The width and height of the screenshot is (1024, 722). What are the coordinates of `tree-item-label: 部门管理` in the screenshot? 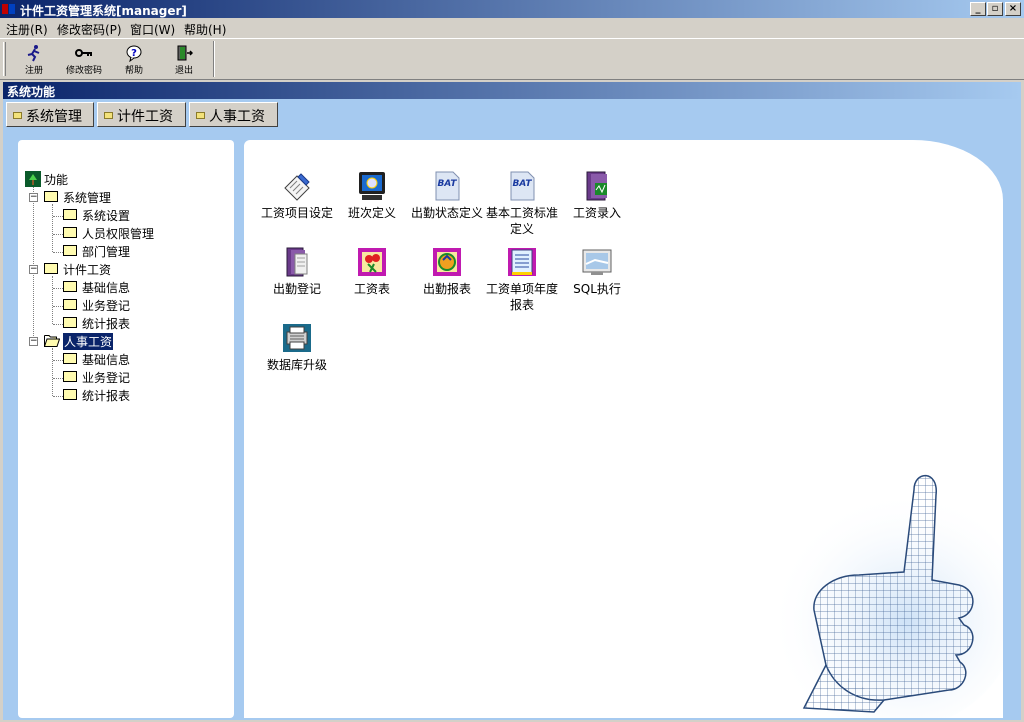 It's located at (106, 252).